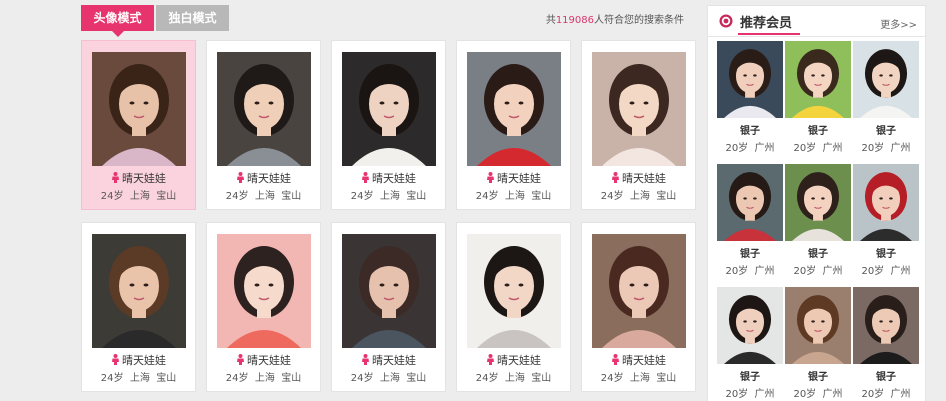 The height and width of the screenshot is (401, 946). I want to click on result-number: 119086, so click(574, 20).